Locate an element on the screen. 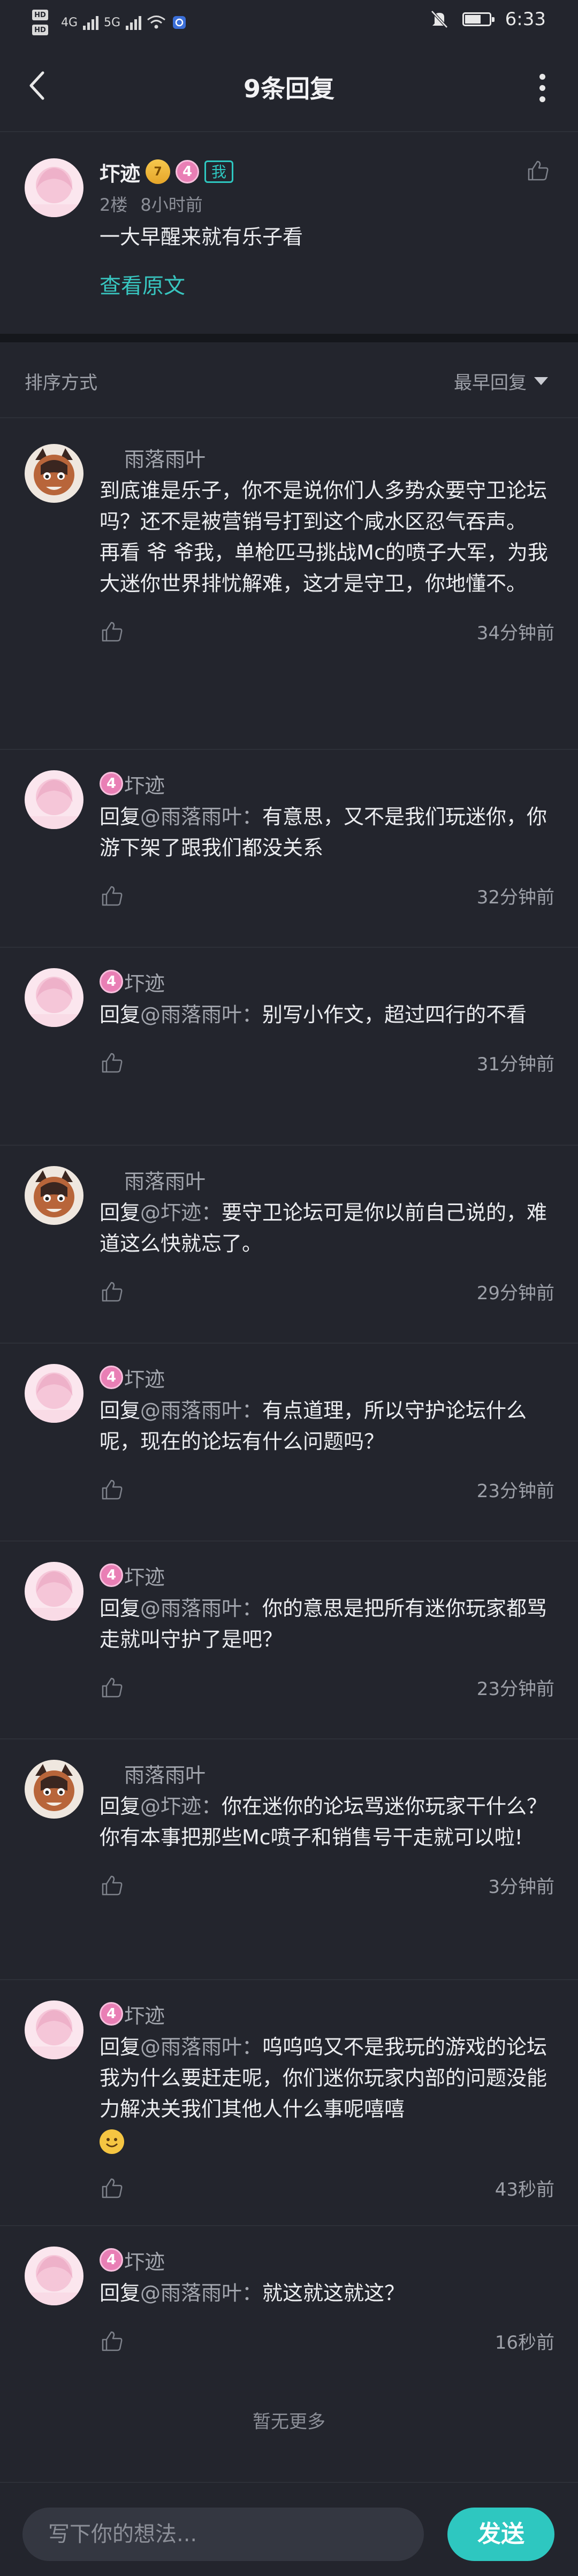  sort-dropdown: 最早回复 is located at coordinates (501, 381).